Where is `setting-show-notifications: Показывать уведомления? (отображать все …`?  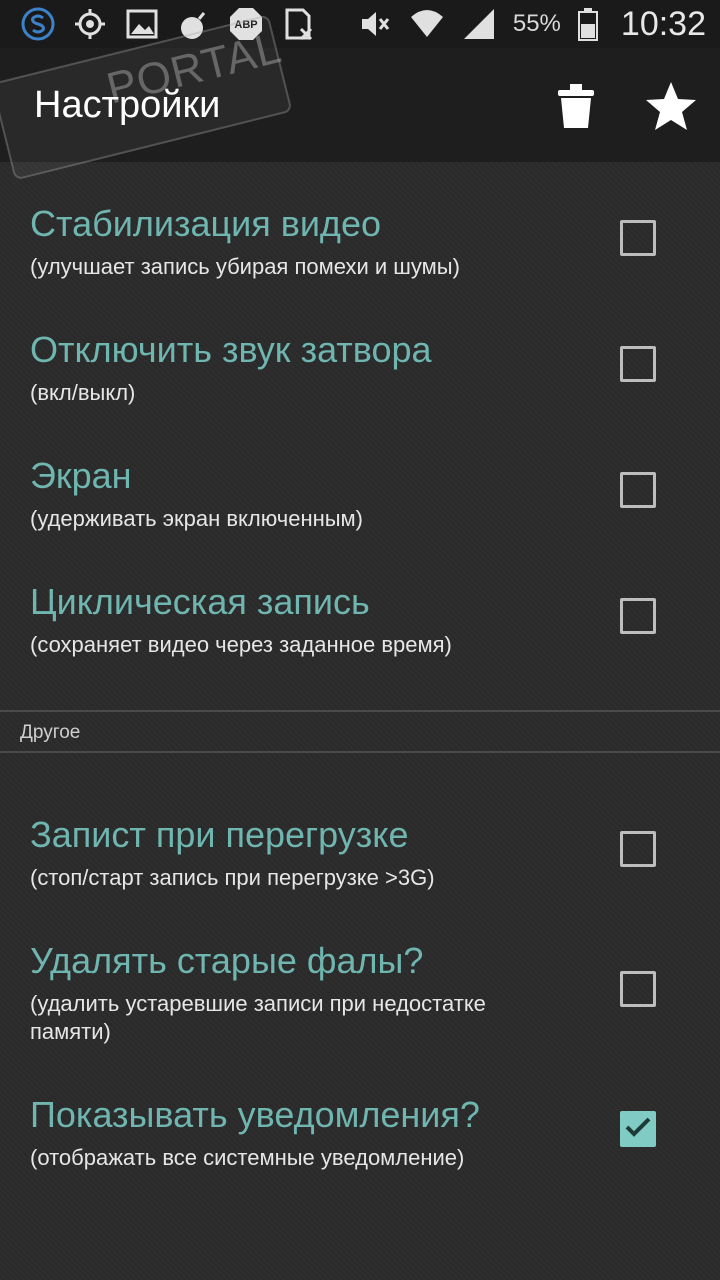 setting-show-notifications: Показывать уведомления? (отображать все … is located at coordinates (360, 1144).